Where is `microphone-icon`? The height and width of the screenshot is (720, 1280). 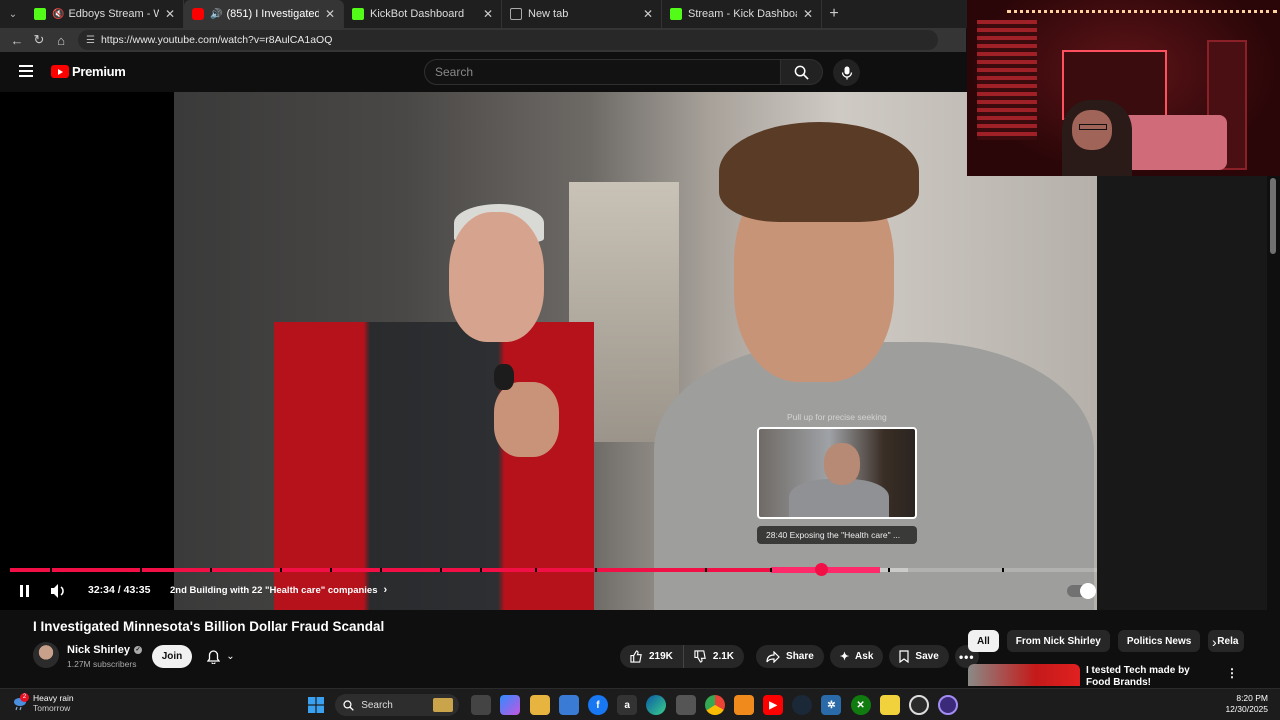 microphone-icon is located at coordinates (846, 72).